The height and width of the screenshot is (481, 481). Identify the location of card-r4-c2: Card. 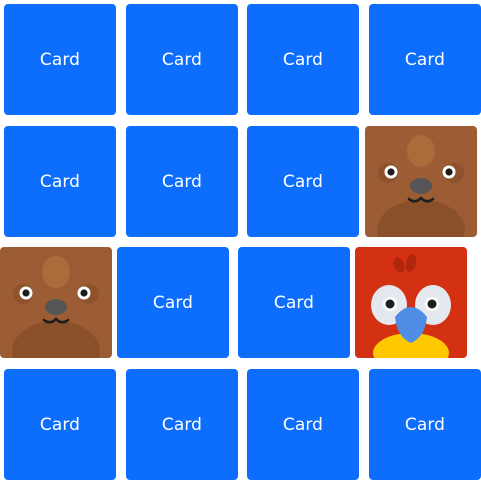
(182, 424).